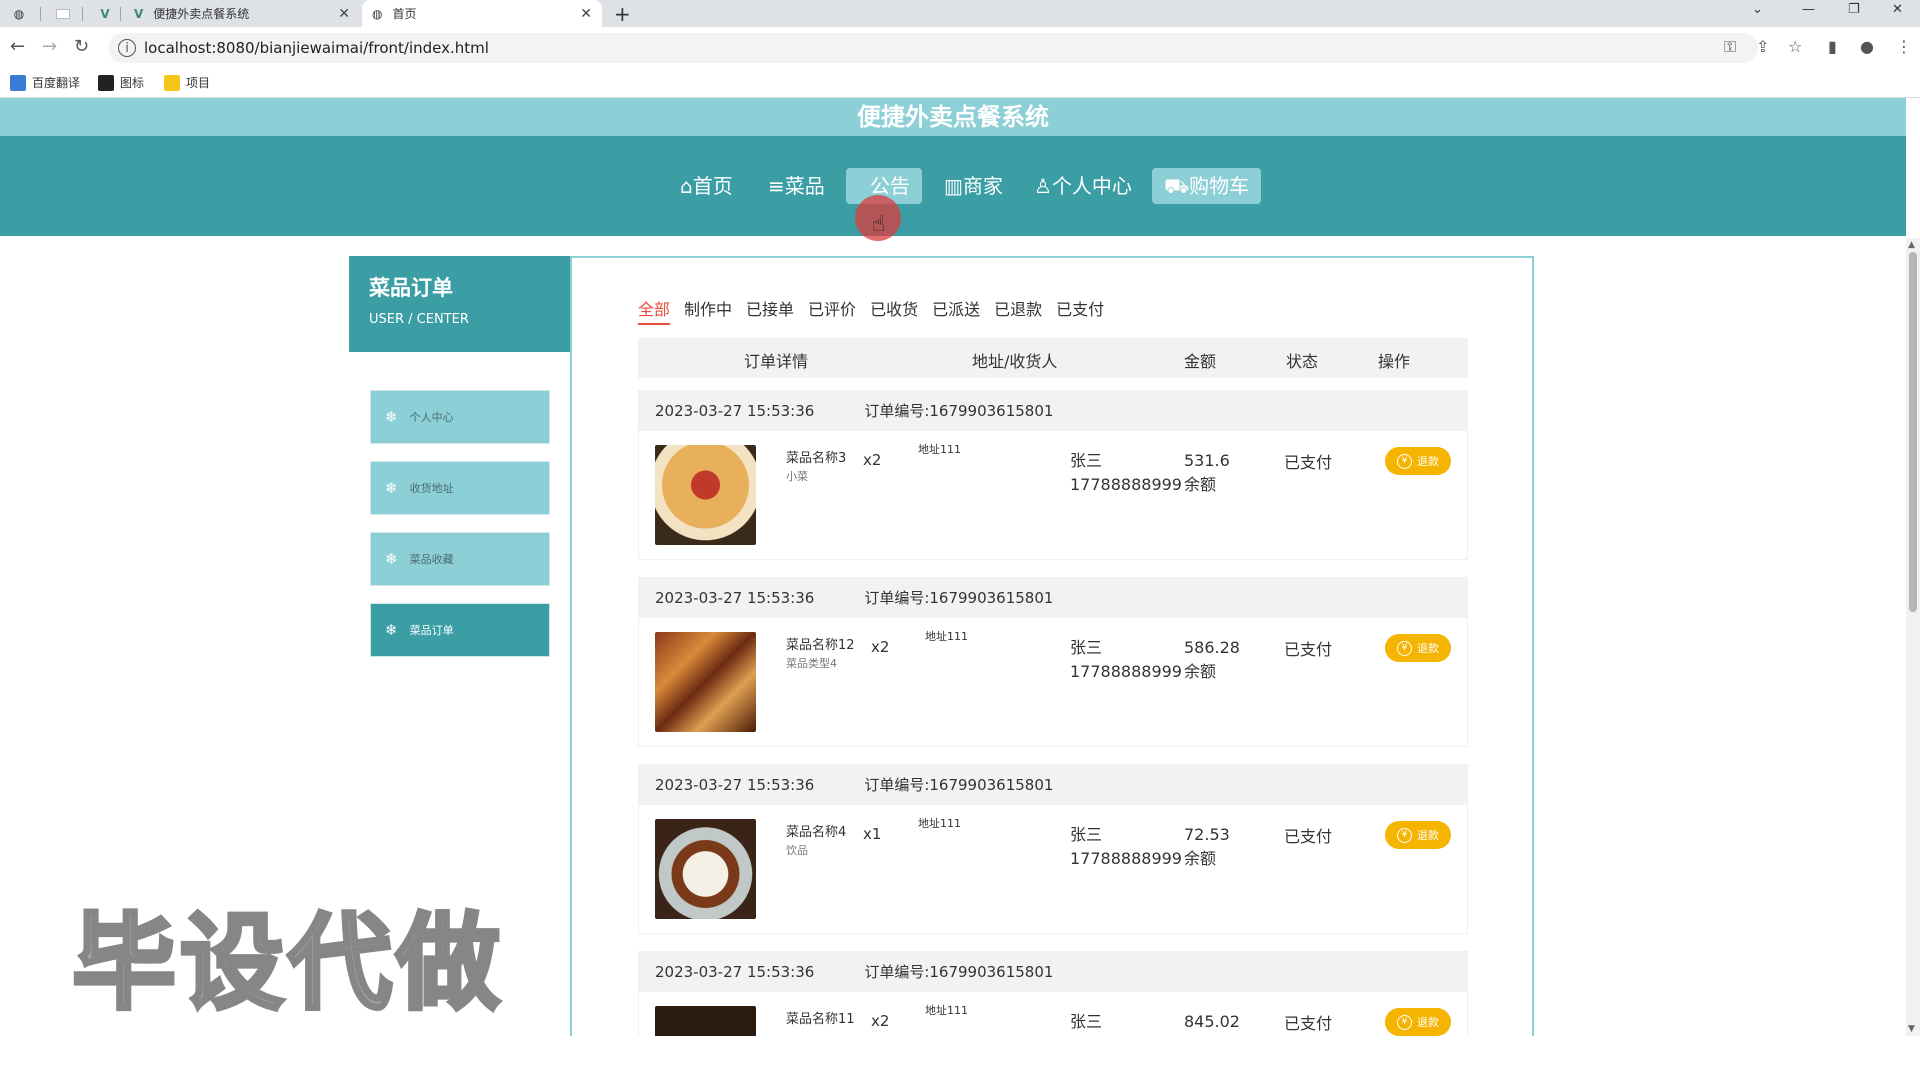 The width and height of the screenshot is (1920, 1072). I want to click on main-nav: ⌂首页 ≡菜品 公告 ▥商家 ♙个人中心 ⛟购物车 ☝, so click(953, 188).